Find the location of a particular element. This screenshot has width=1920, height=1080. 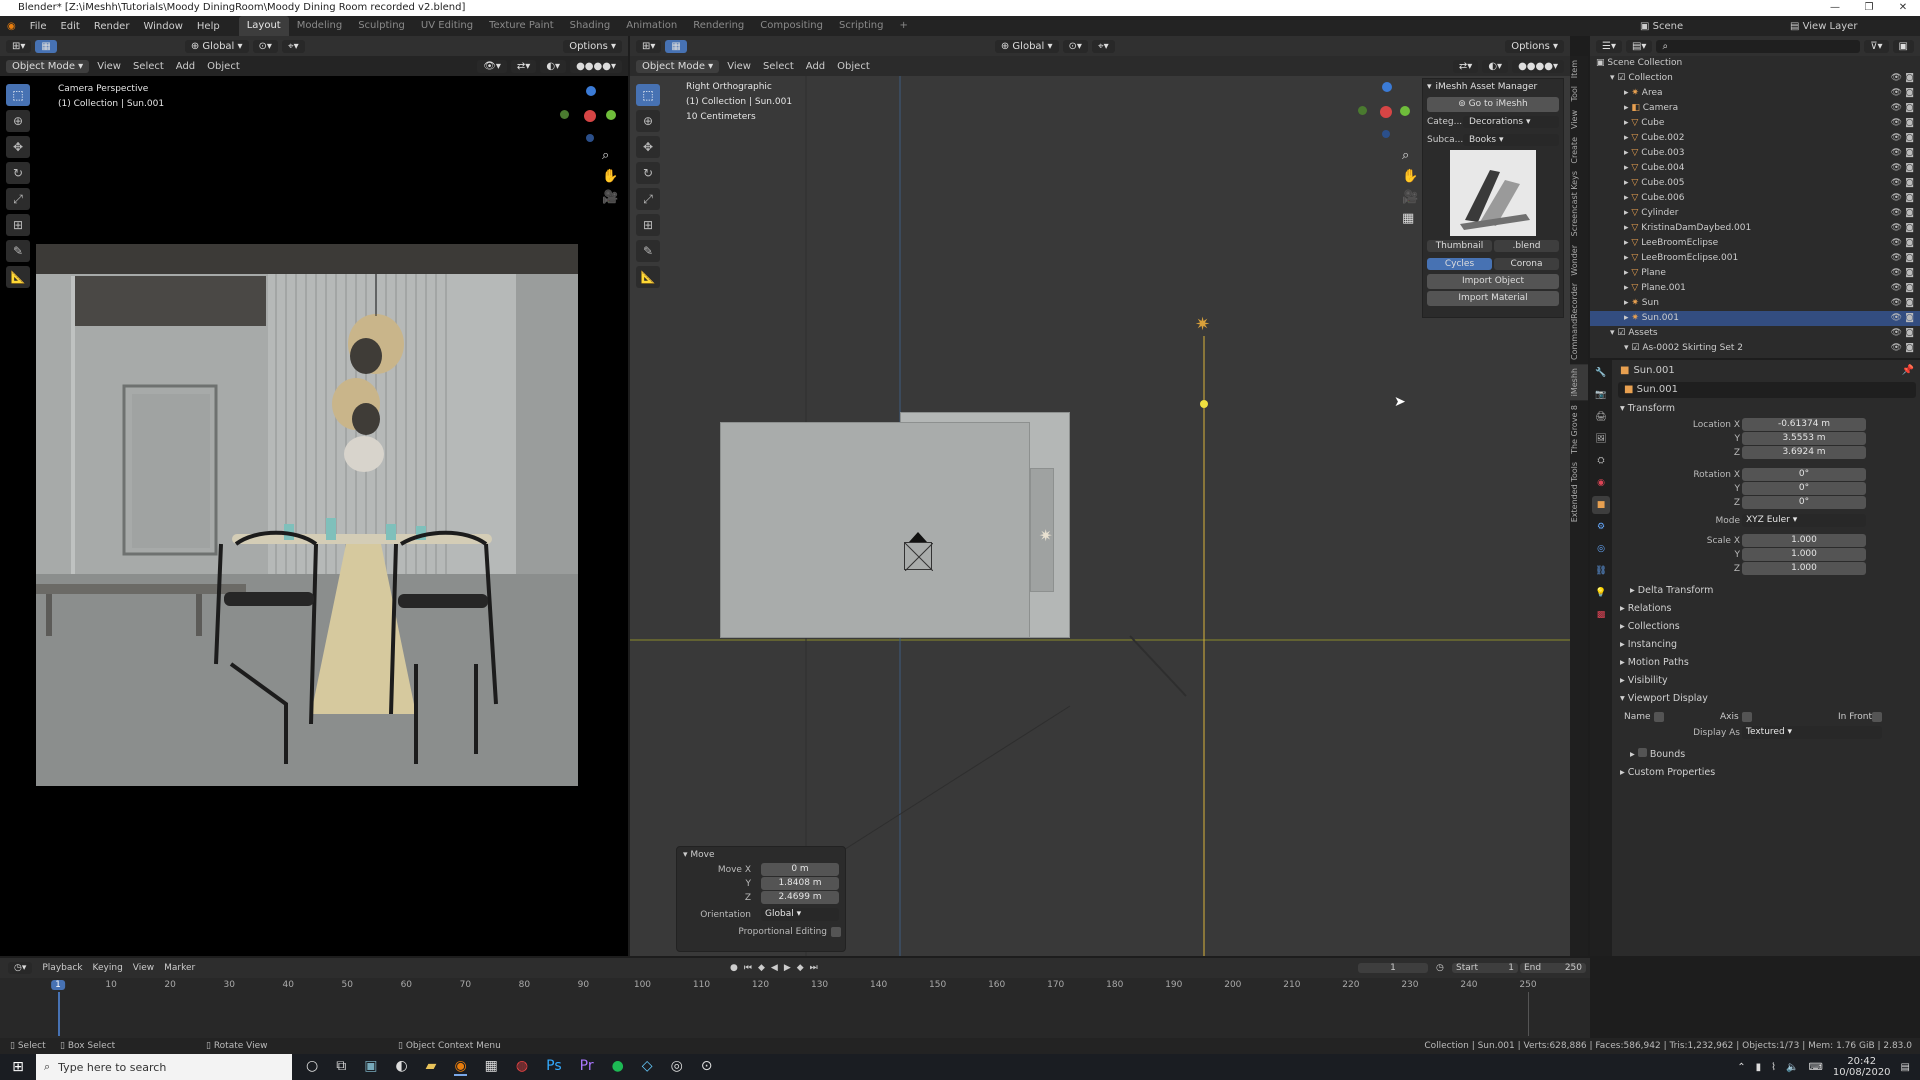

side-tab-item: Item is located at coordinates (1579, 69).